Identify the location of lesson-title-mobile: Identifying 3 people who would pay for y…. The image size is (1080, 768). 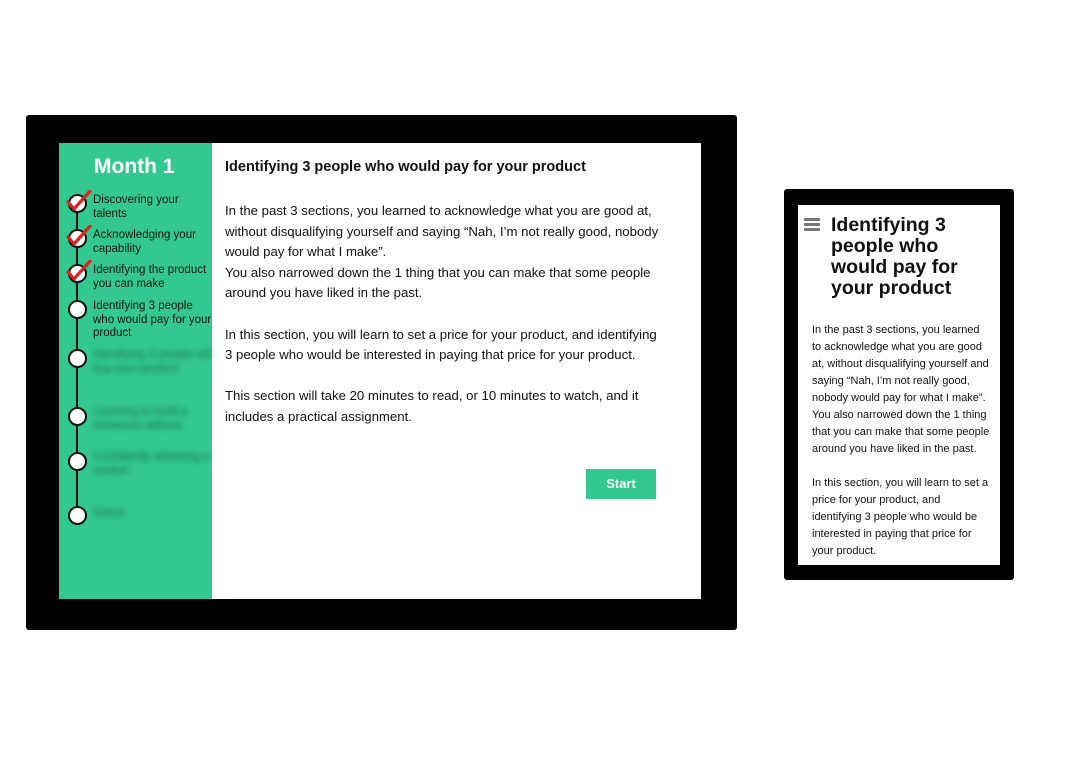
(894, 256).